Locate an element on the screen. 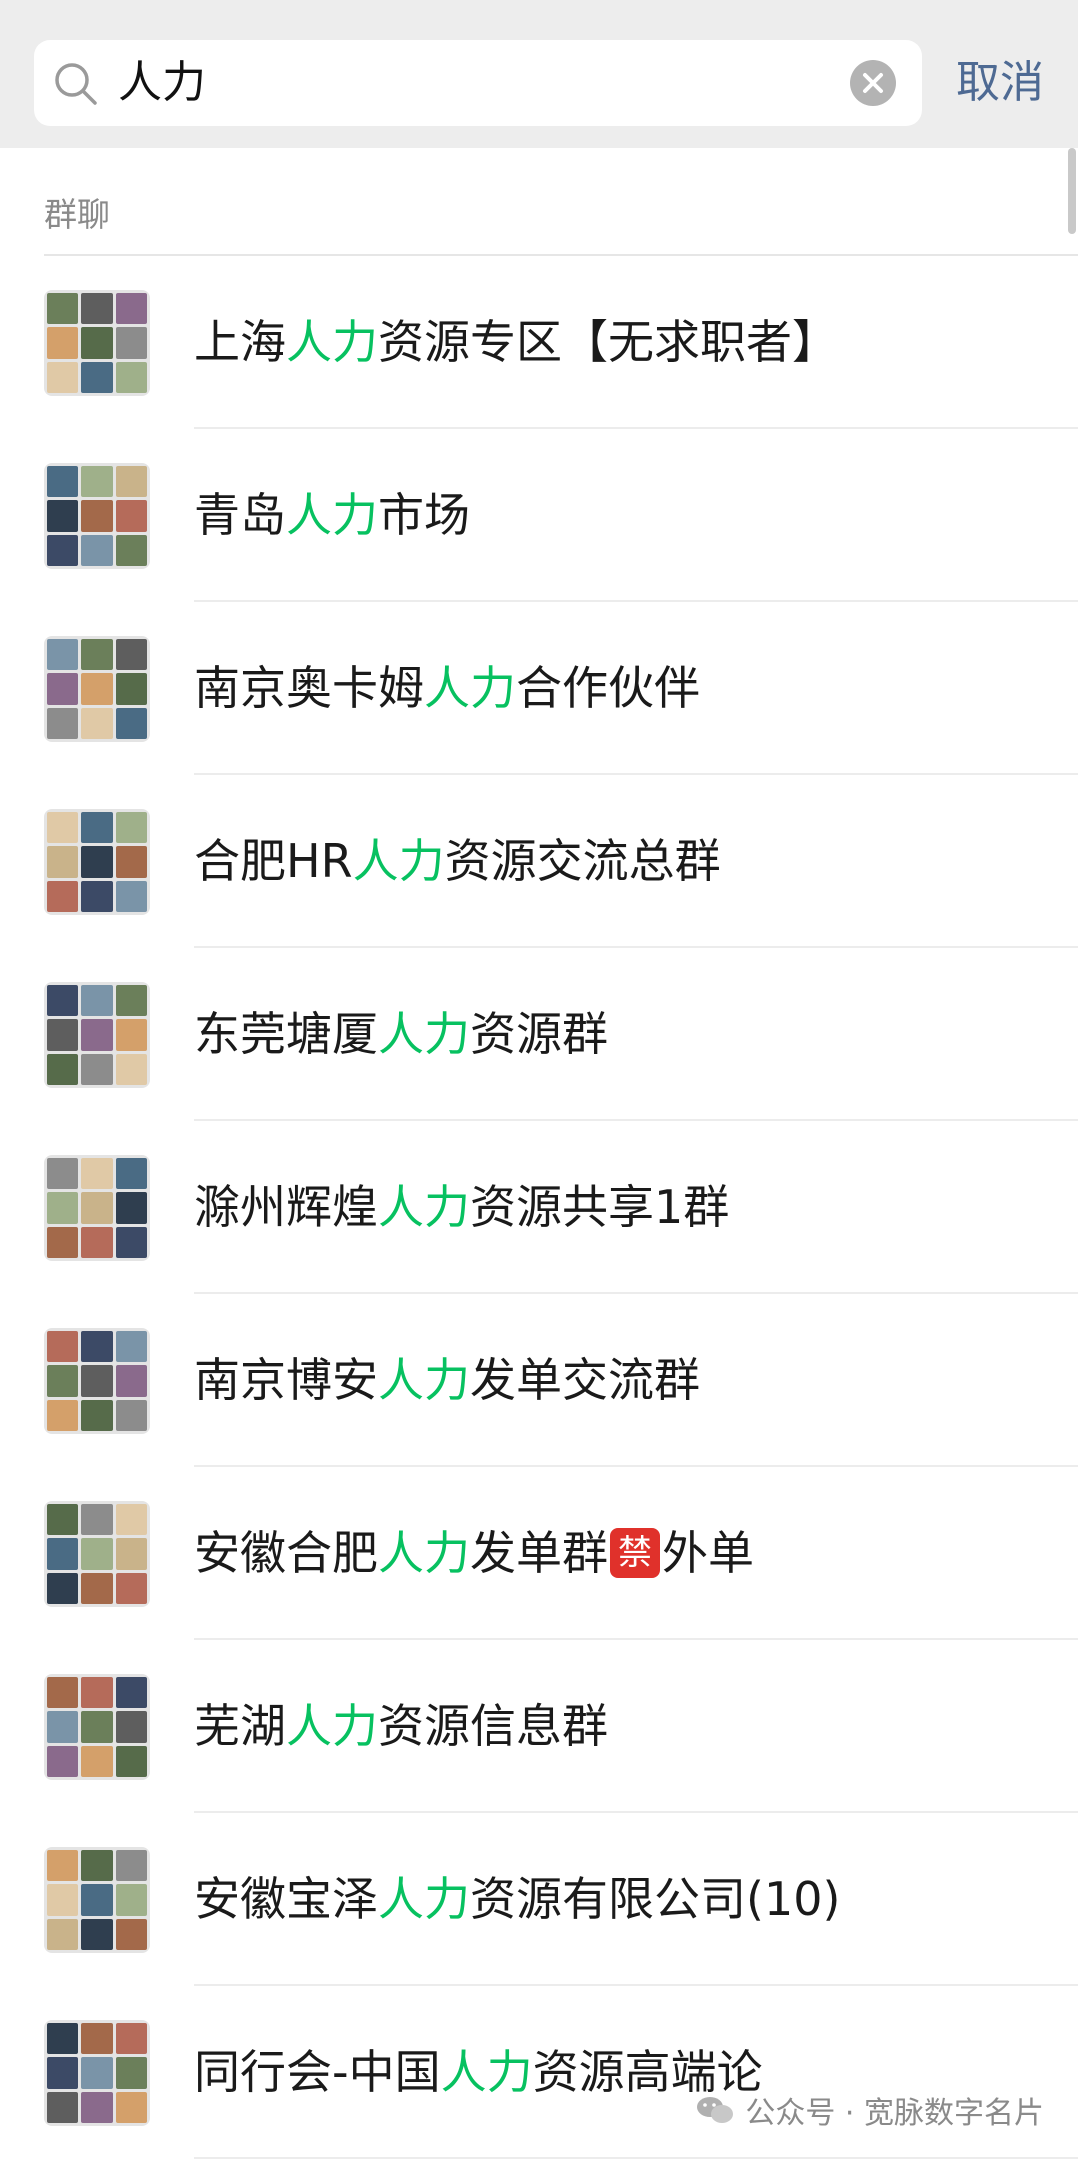 Image resolution: width=1078 pixels, height=2159 pixels. group-chat-title: 东莞塘厦人力资源群 is located at coordinates (401, 1034).